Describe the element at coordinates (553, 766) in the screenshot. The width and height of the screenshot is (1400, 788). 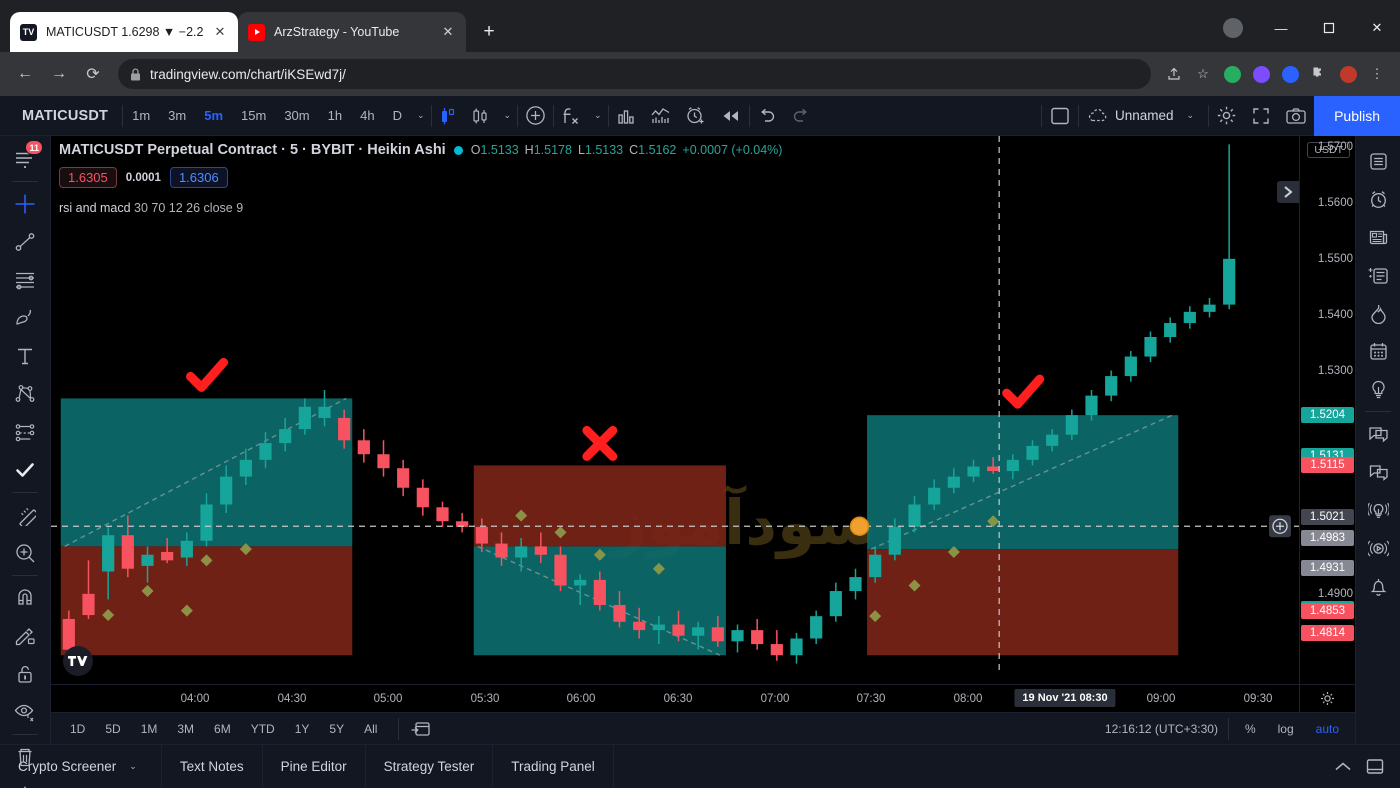
I see `tab-trading-panel: Trading Panel` at that location.